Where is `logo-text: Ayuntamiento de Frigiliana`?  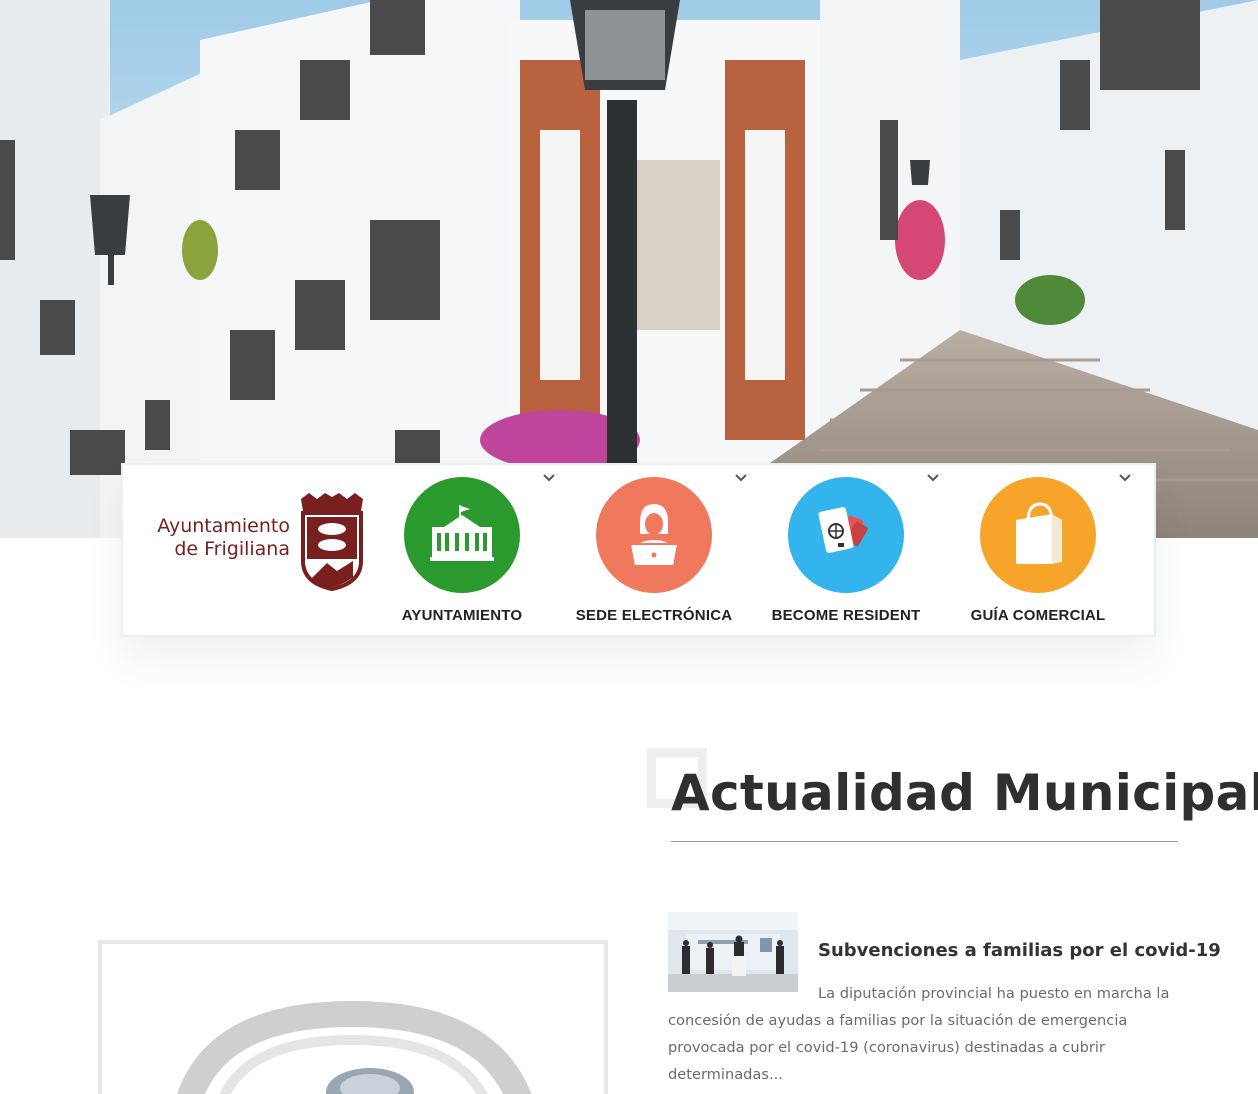 logo-text: Ayuntamiento de Frigiliana is located at coordinates (222, 538).